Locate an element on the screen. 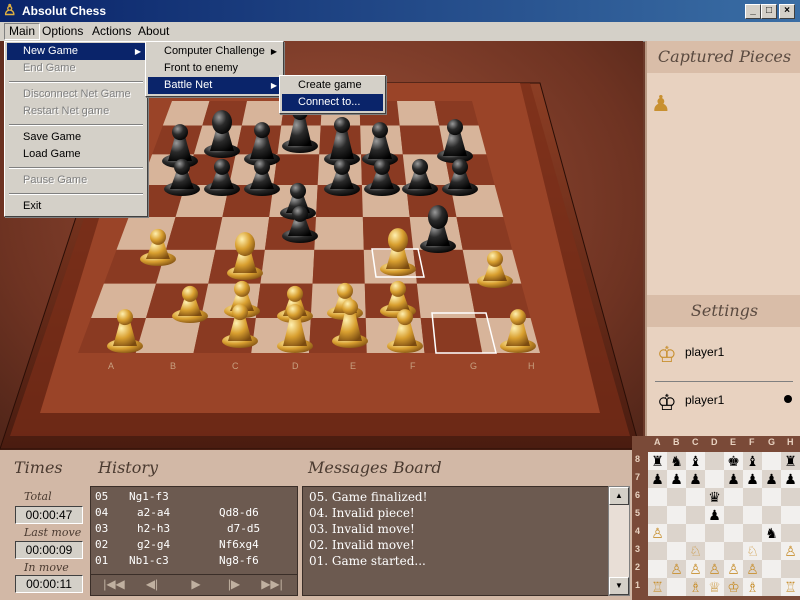 Image resolution: width=800 pixels, height=600 pixels. menu-item-exit: Exit is located at coordinates (77, 206).